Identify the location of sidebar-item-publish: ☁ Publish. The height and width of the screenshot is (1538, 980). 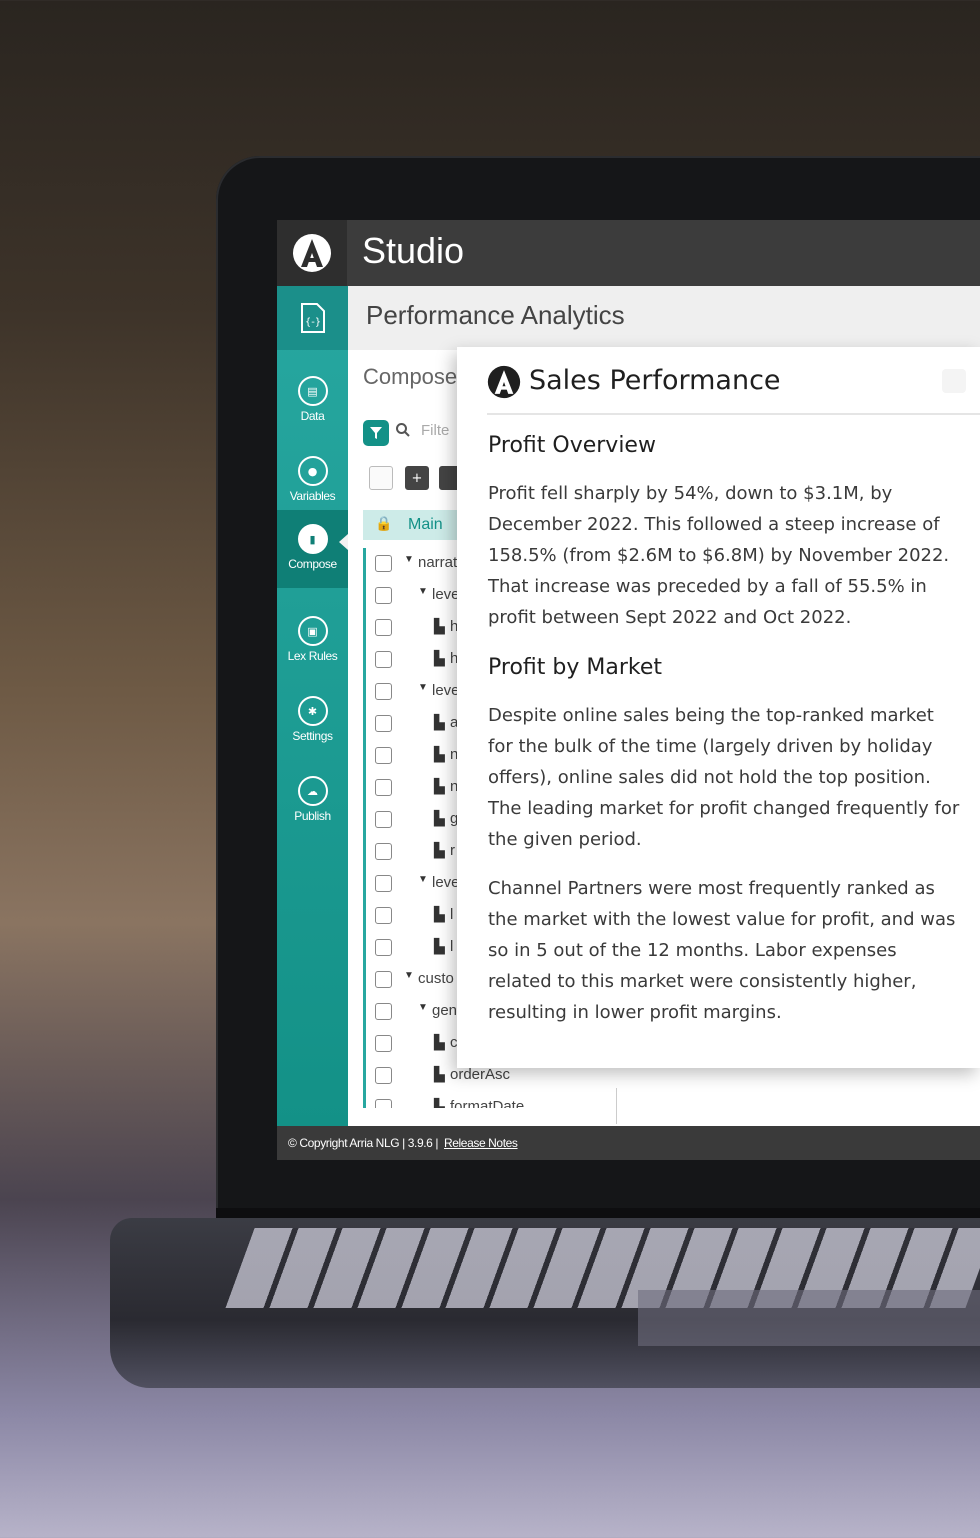
(312, 801).